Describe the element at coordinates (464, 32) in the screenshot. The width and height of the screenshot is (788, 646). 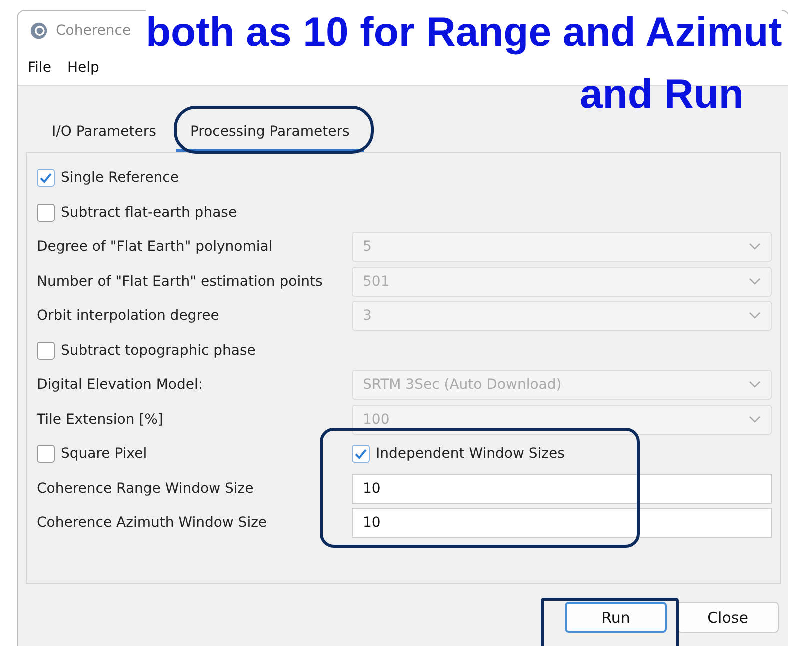
I see `annotation-text: both as 10 for Range and Azimut` at that location.